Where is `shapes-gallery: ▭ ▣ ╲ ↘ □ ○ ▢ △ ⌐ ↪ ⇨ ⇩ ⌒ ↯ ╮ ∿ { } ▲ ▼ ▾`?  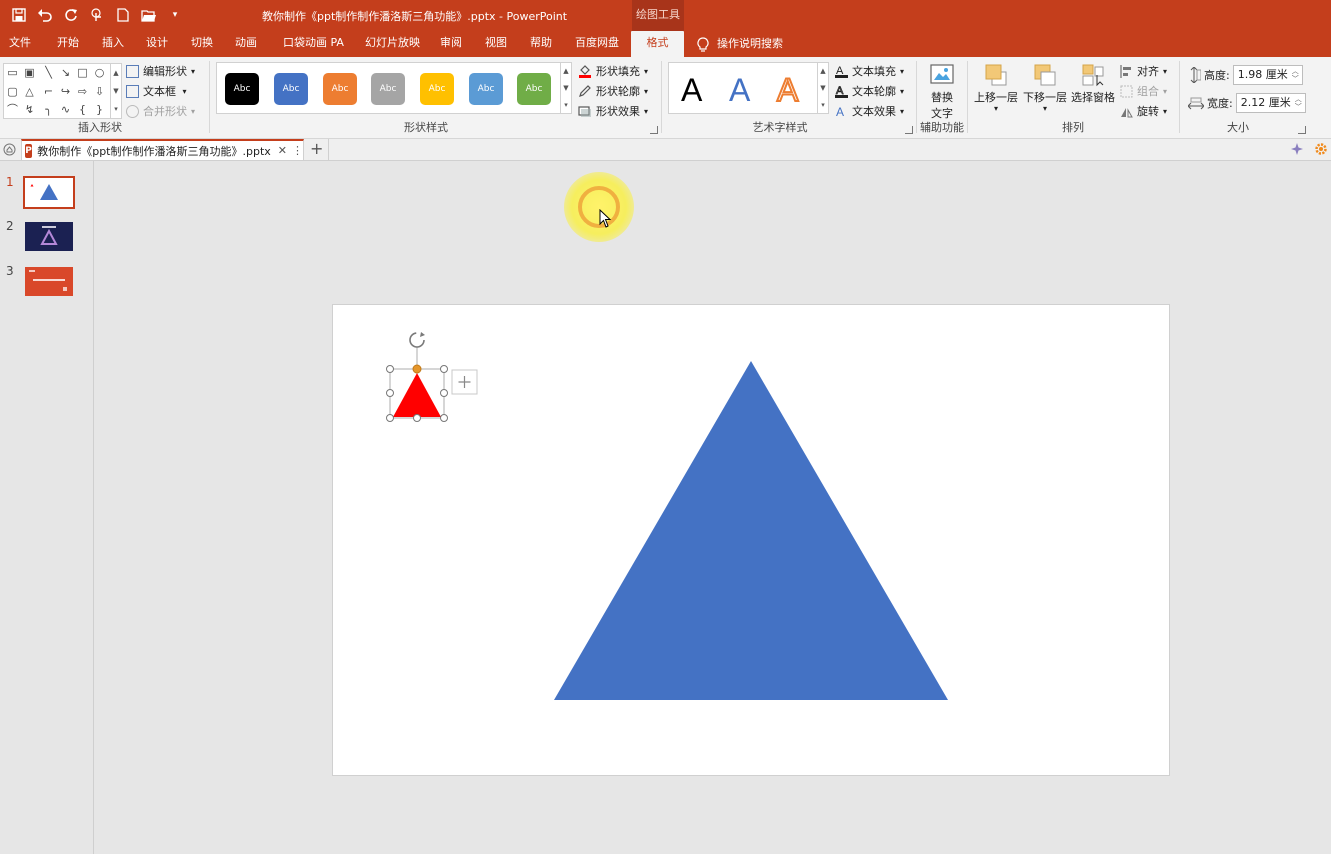
shapes-gallery: ▭ ▣ ╲ ↘ □ ○ ▢ △ ⌐ ↪ ⇨ ⇩ ⌒ ↯ ╮ ∿ { } ▲ ▼ ▾ is located at coordinates (62, 91).